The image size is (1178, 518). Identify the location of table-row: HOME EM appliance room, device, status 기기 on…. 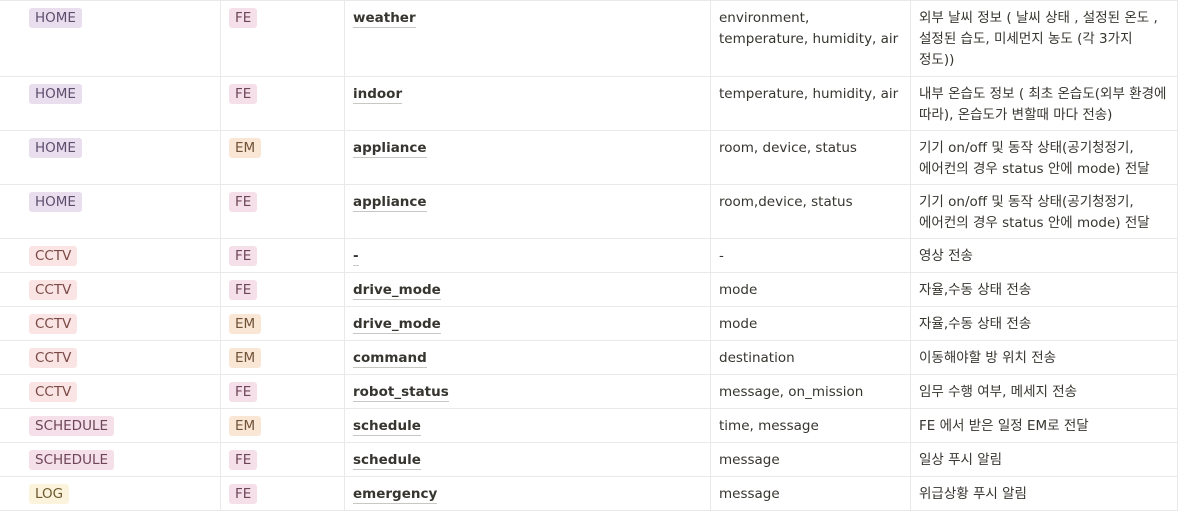
(589, 158).